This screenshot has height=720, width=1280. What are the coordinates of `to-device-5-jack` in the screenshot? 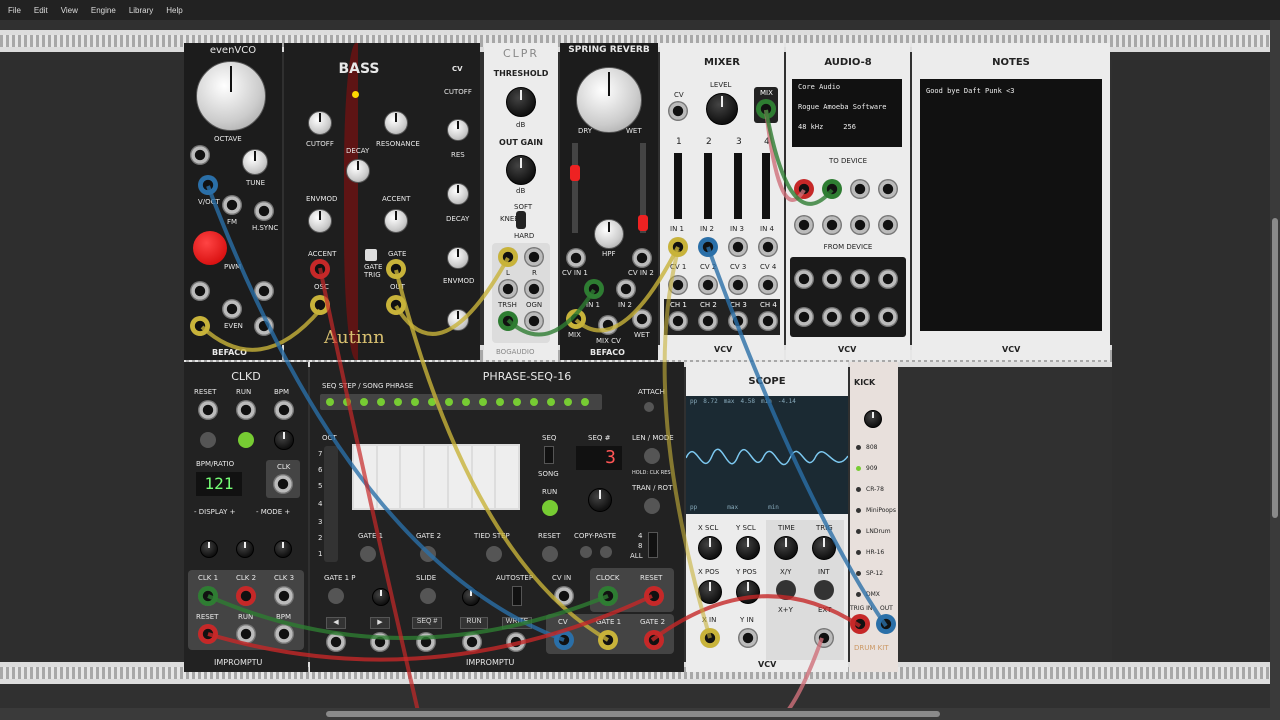 It's located at (804, 225).